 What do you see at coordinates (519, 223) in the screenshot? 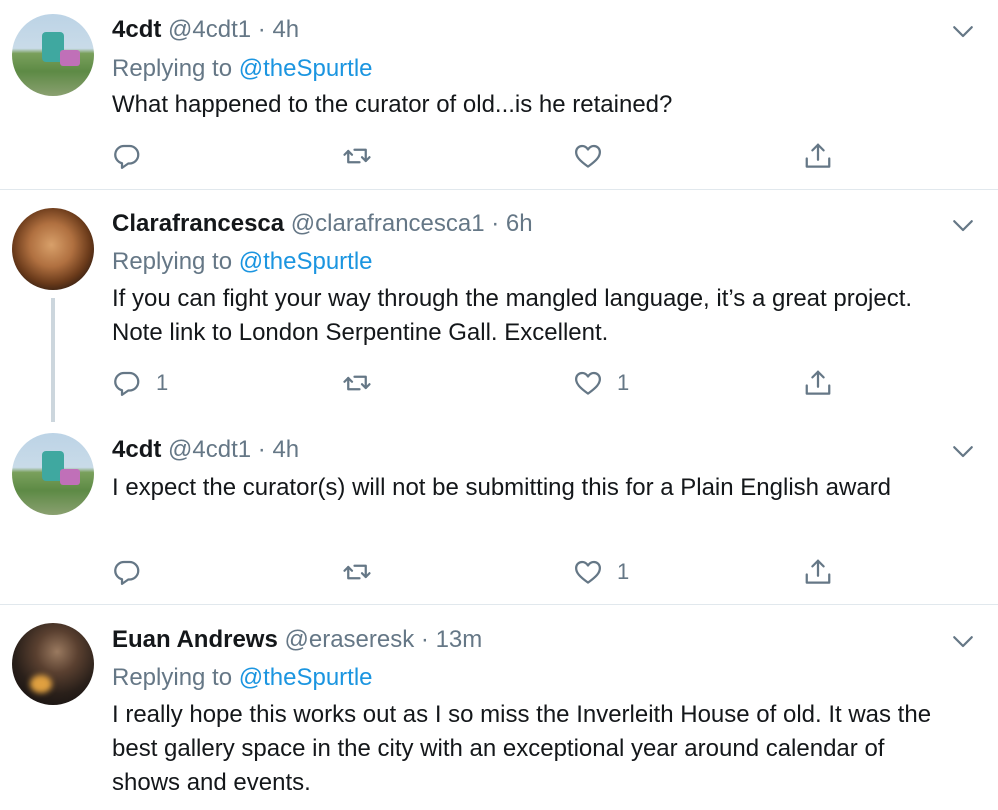
I see `timestamp: 6h` at bounding box center [519, 223].